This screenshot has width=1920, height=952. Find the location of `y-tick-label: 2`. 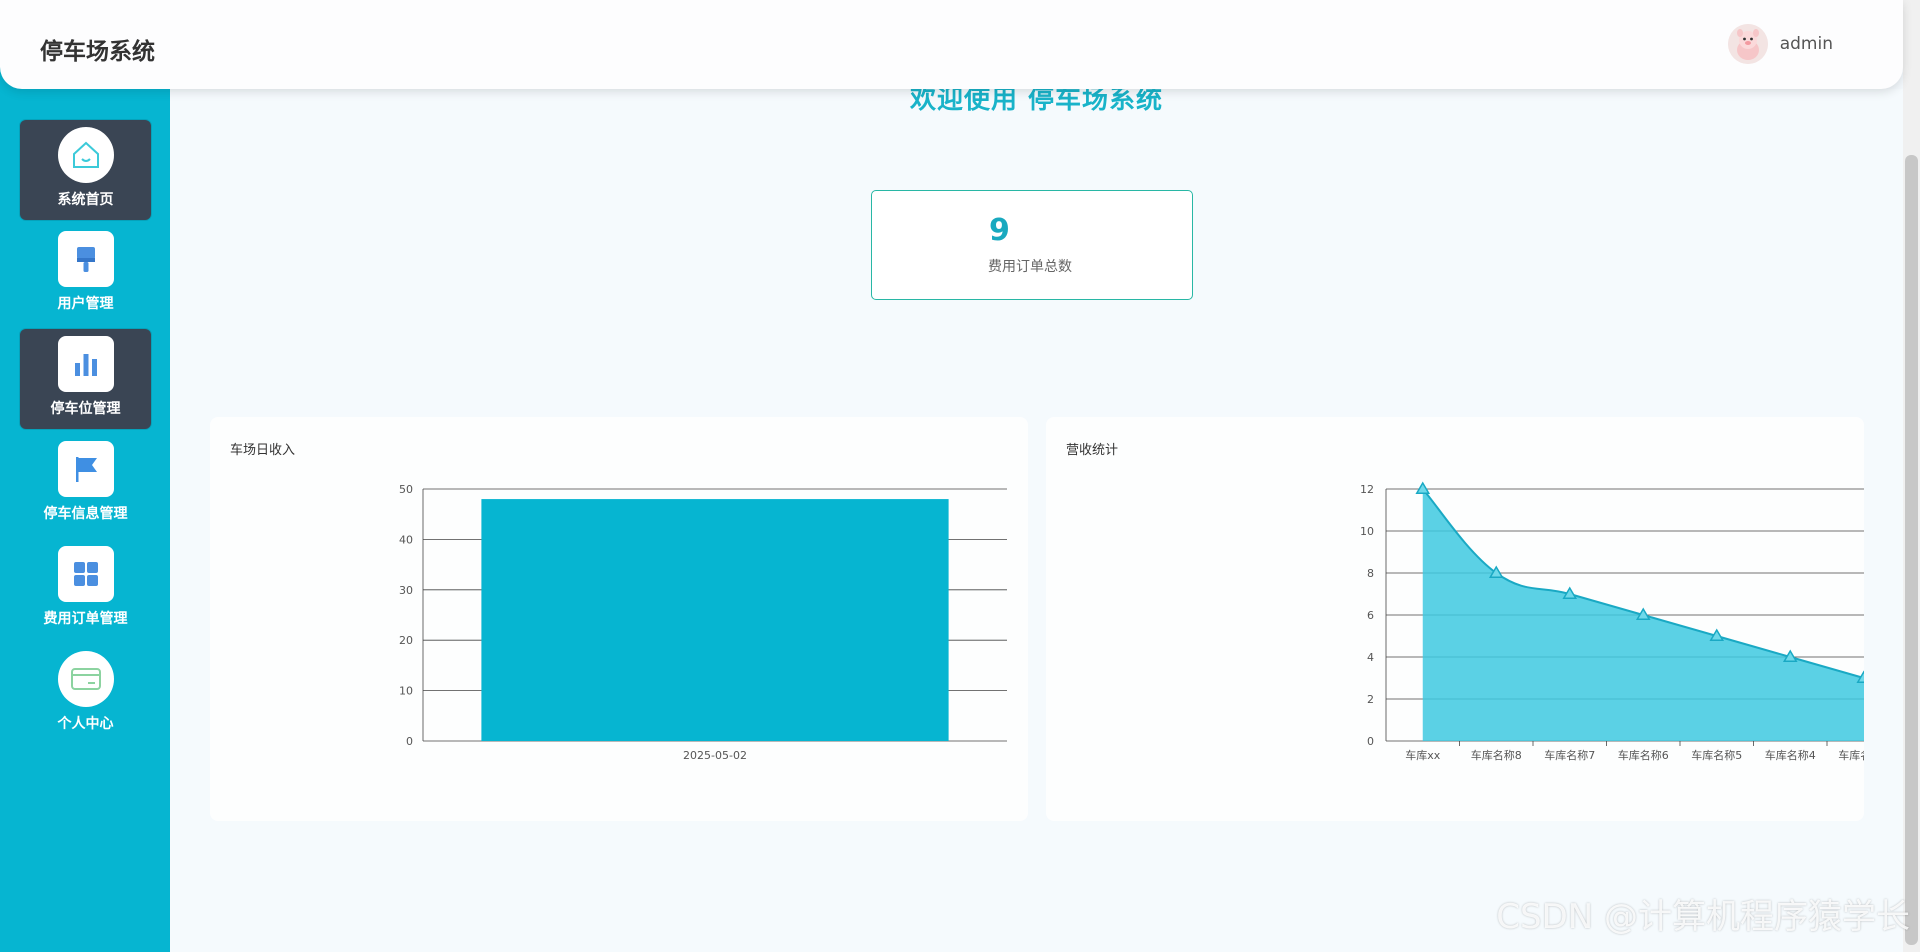

y-tick-label: 2 is located at coordinates (1370, 699).